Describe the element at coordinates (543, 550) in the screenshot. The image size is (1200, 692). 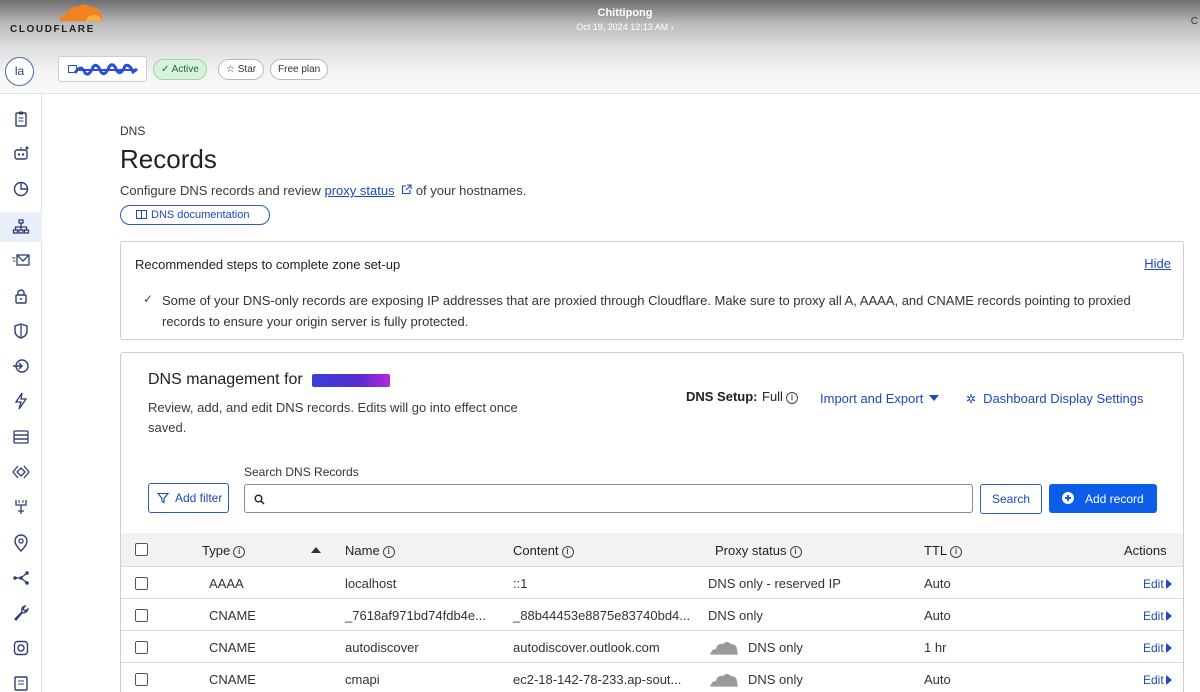
I see `column-content: Content i` at that location.